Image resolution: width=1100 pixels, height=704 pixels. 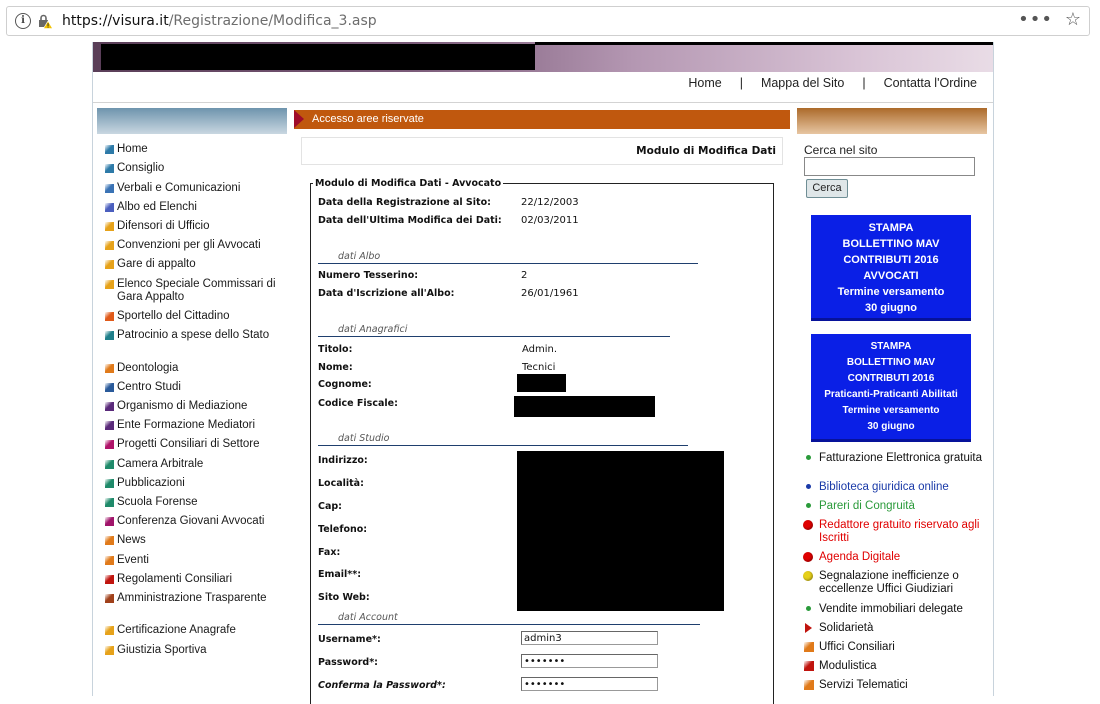 I want to click on fax-label: Fax:, so click(x=329, y=552).